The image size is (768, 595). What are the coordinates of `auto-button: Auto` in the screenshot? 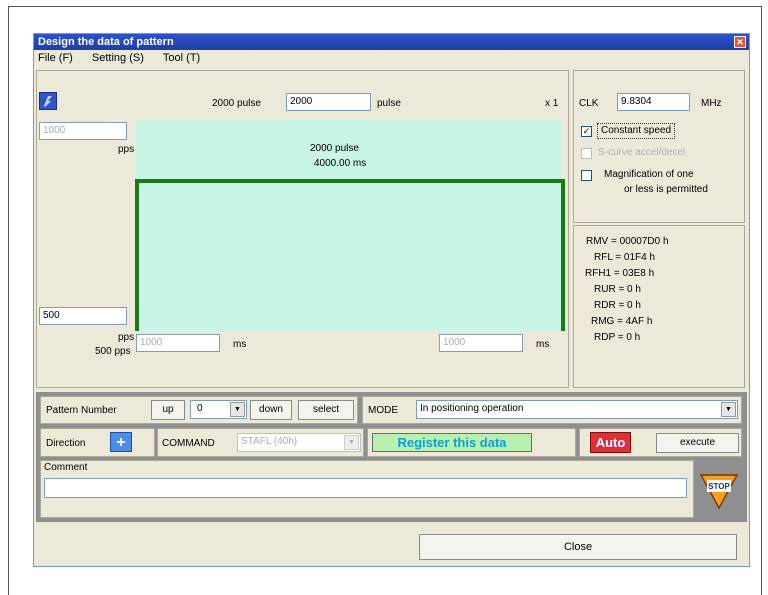 It's located at (610, 442).